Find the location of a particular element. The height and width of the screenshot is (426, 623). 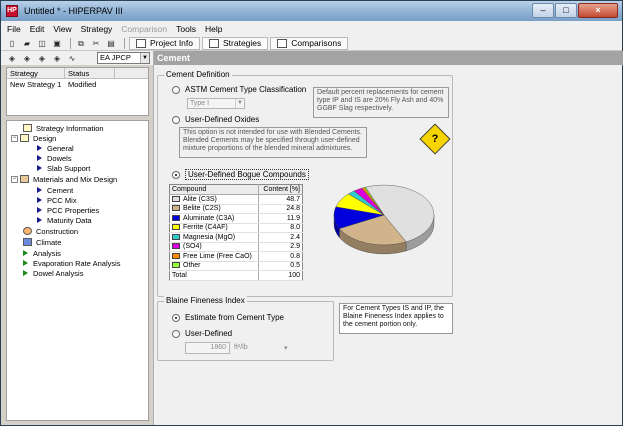

compound-name: Magnesia (MgO) is located at coordinates (209, 237).